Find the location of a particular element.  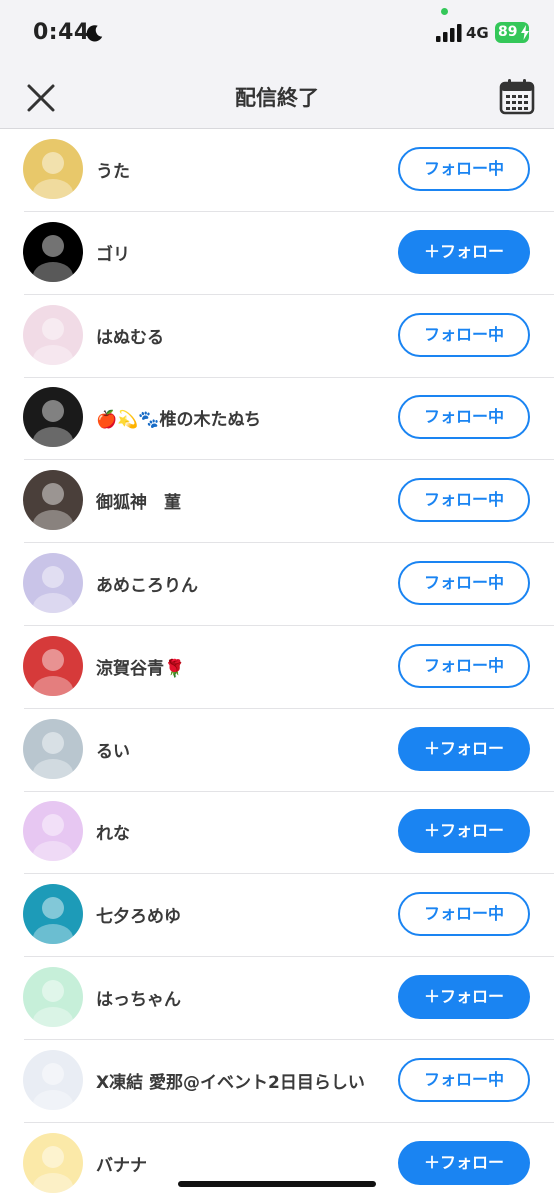

nav-bar: 配信終了 is located at coordinates (277, 96).